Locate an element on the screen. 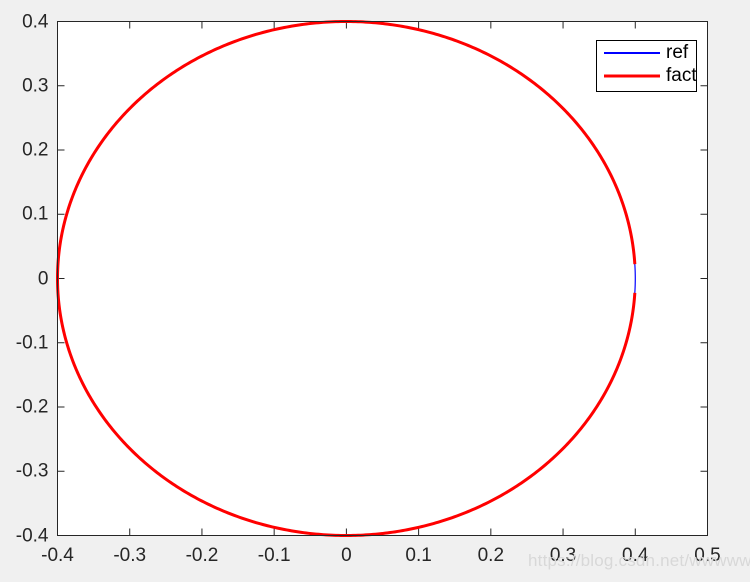 This screenshot has width=750, height=582. legend-entry-fact: fact is located at coordinates (647, 75).